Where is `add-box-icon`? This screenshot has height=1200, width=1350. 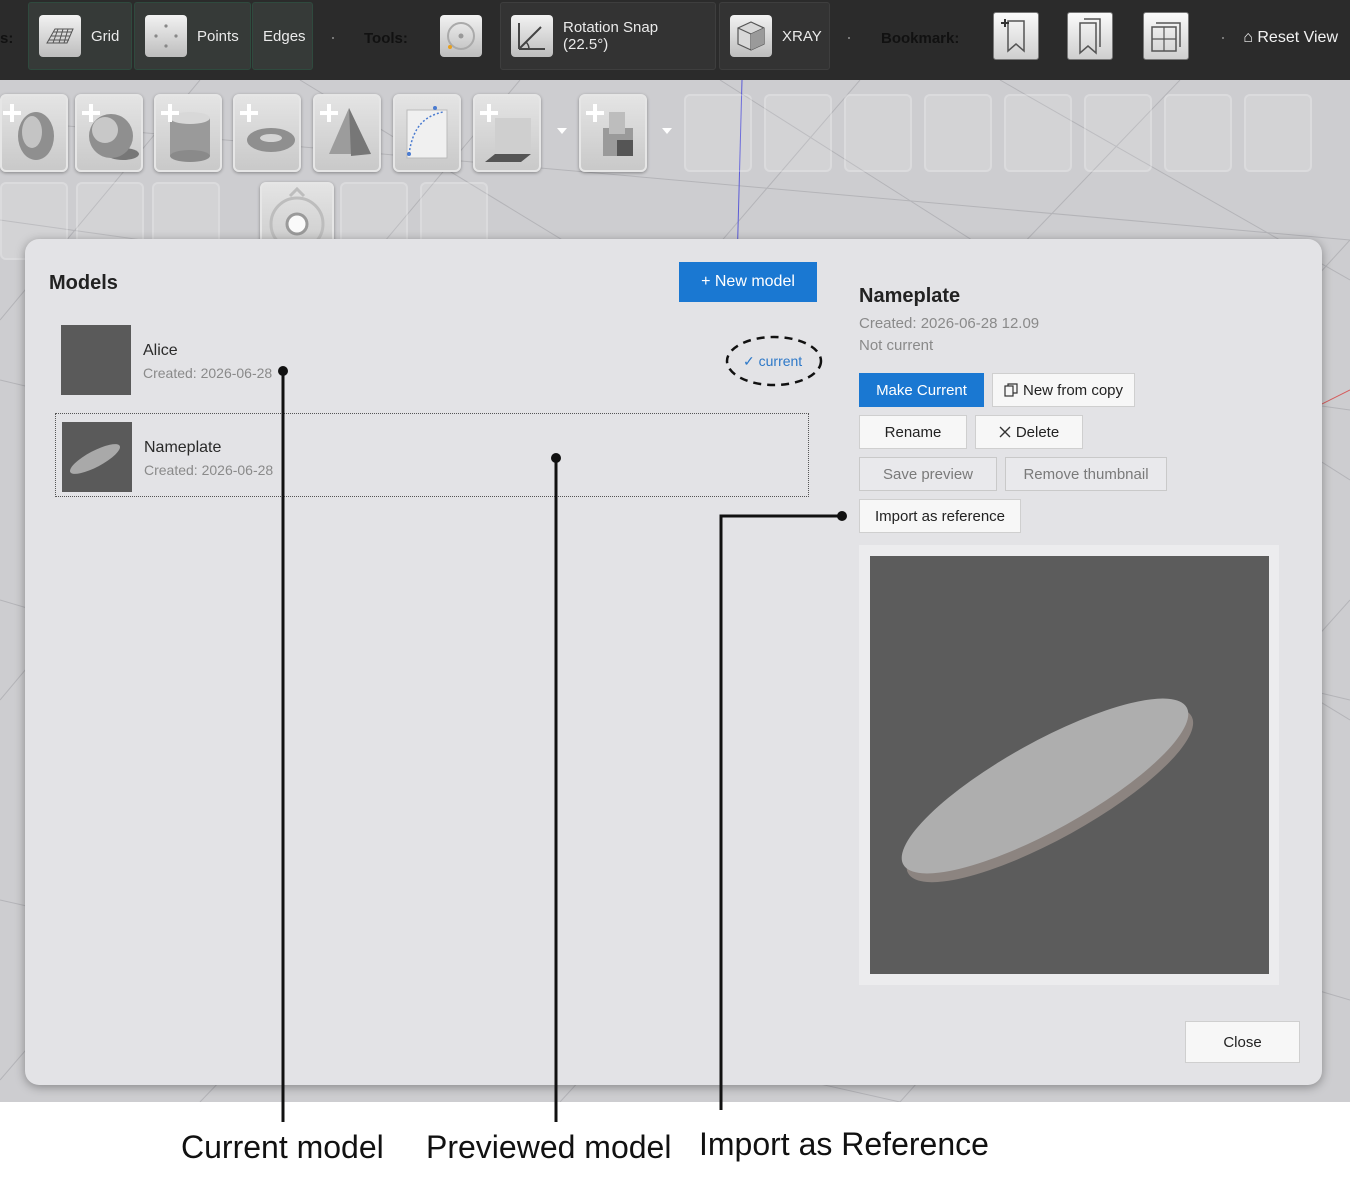 add-box-icon is located at coordinates (505, 133).